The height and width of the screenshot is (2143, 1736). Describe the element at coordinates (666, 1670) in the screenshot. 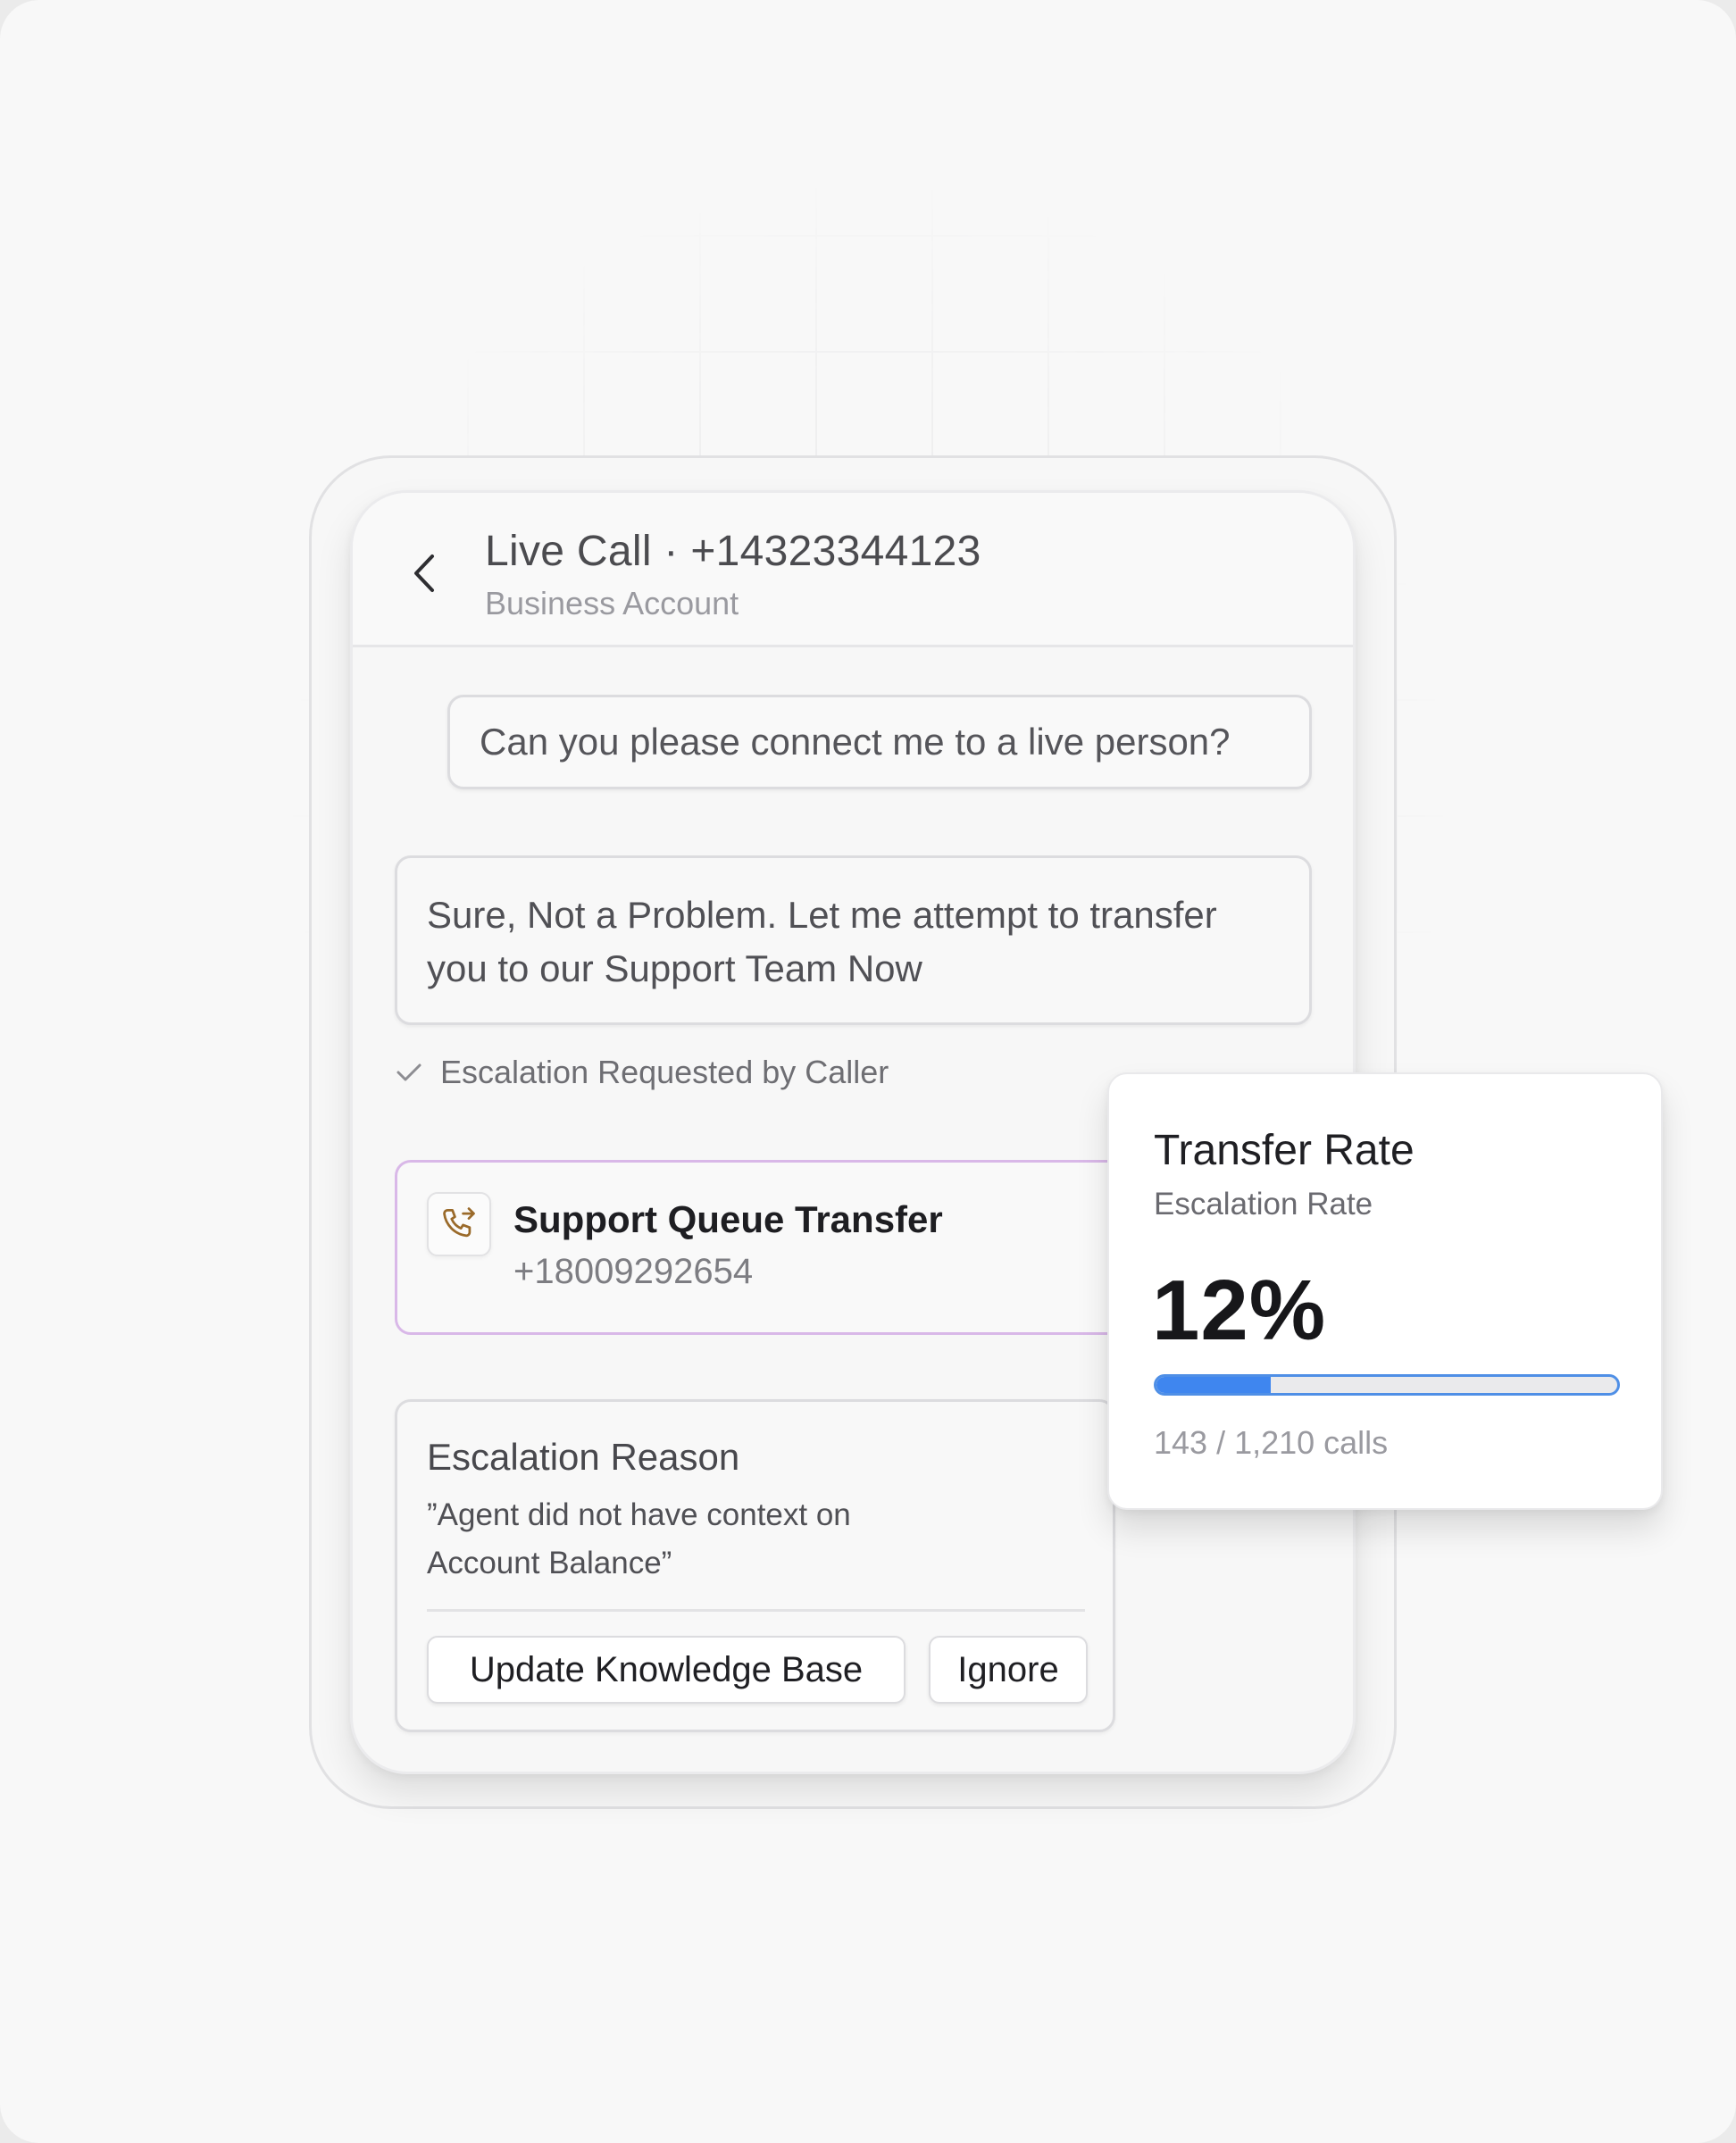

I see `update-knowledge-base-button: Update Knowledge Base` at that location.